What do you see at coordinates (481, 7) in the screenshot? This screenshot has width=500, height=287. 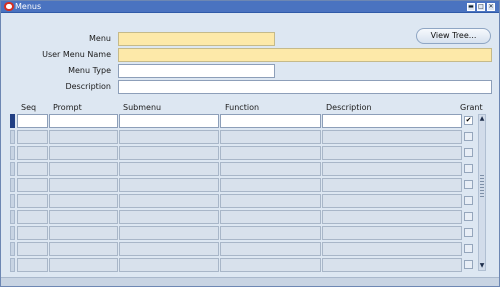 I see `maximize-button: □` at bounding box center [481, 7].